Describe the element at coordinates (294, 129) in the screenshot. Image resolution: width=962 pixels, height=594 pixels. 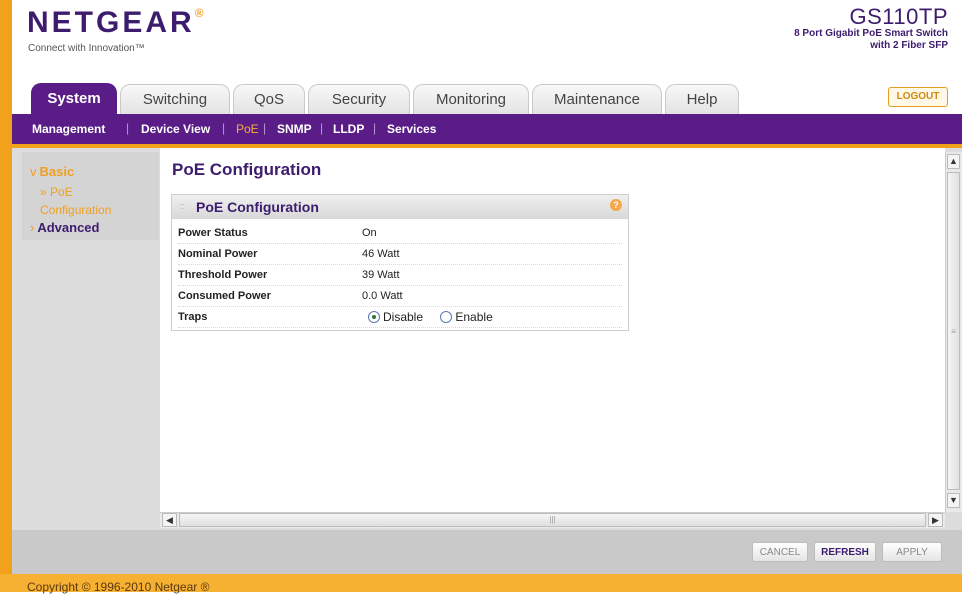
I see `subnav-item-snmp: SNMP` at that location.